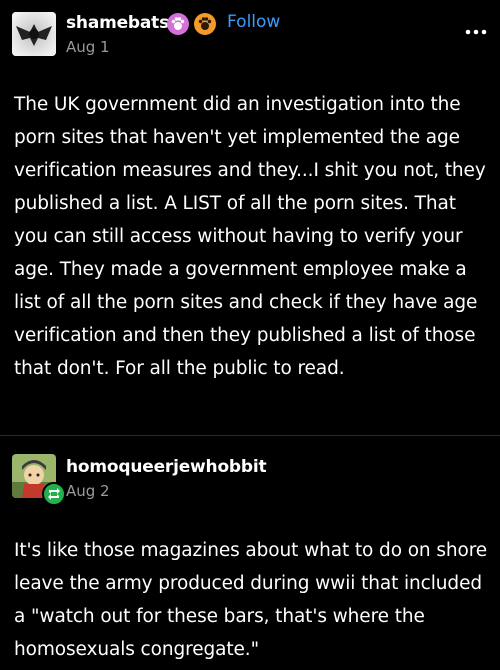 This screenshot has width=500, height=670. Describe the element at coordinates (34, 34) in the screenshot. I see `avatar-shamebats` at that location.